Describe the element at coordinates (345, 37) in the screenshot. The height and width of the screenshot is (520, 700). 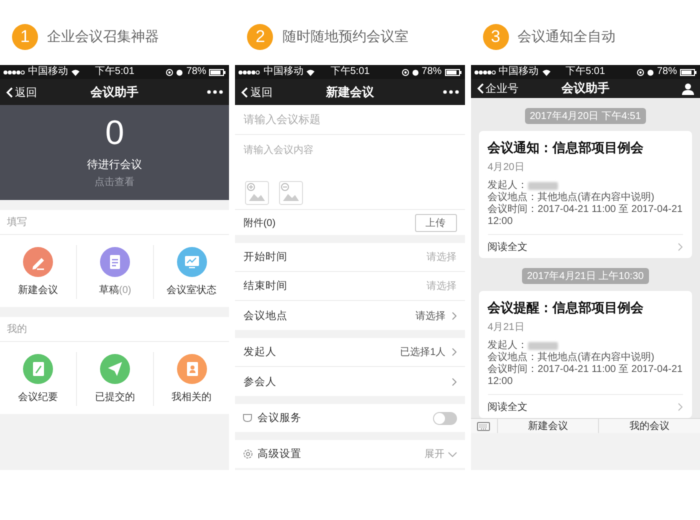
I see `step-caption: 随时随地预约会议室` at that location.